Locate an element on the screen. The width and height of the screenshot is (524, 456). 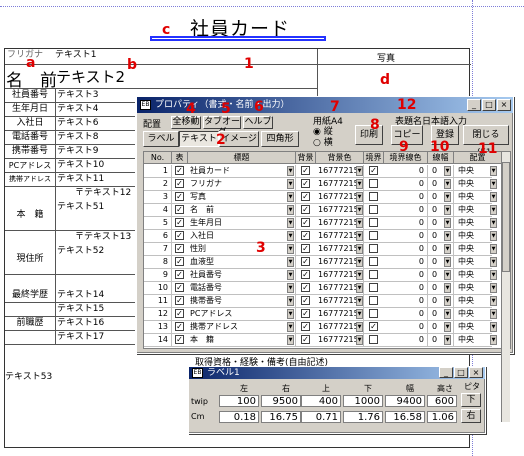
row-title-cell: 入社日 is located at coordinates (242, 236).